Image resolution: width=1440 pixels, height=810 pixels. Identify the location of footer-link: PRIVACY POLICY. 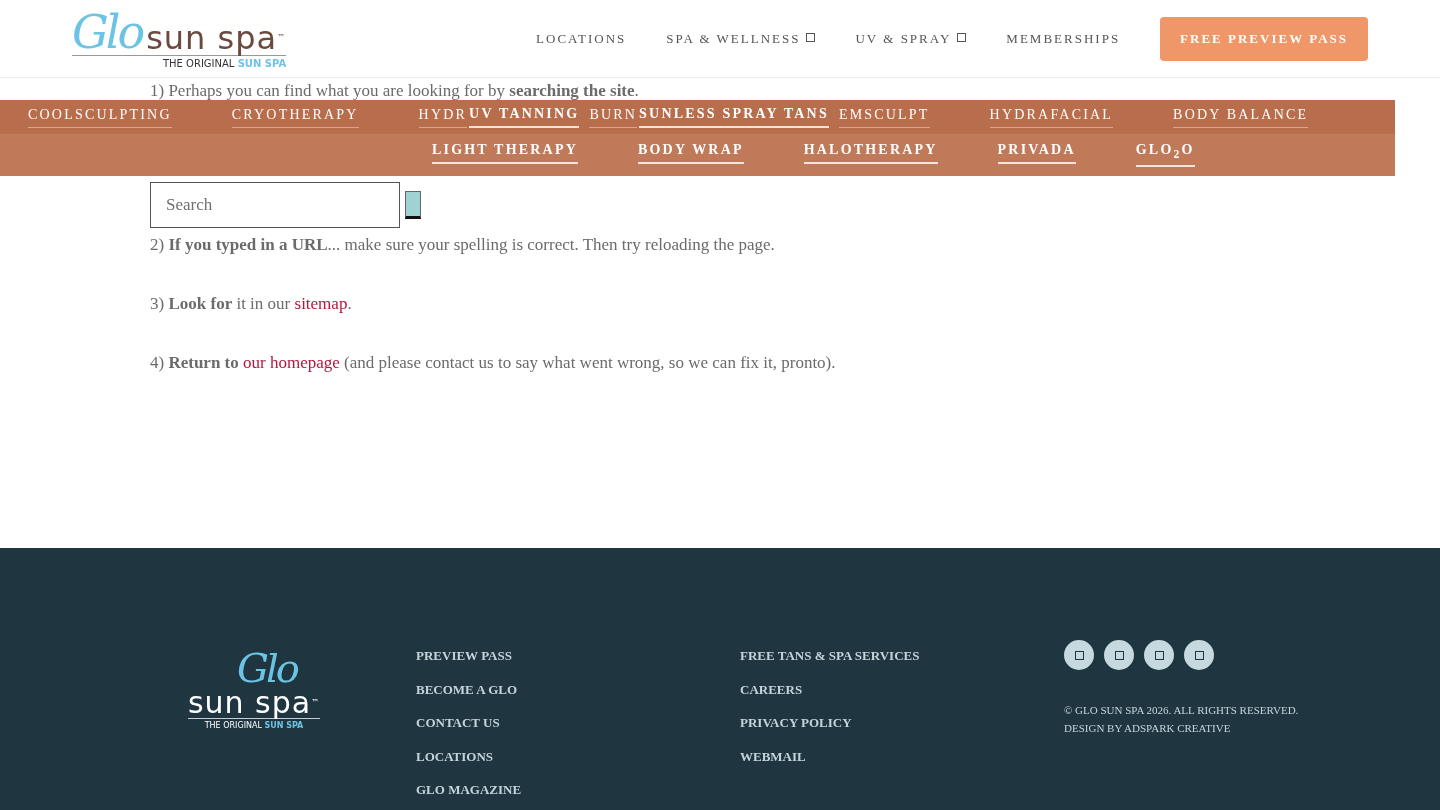
(902, 722).